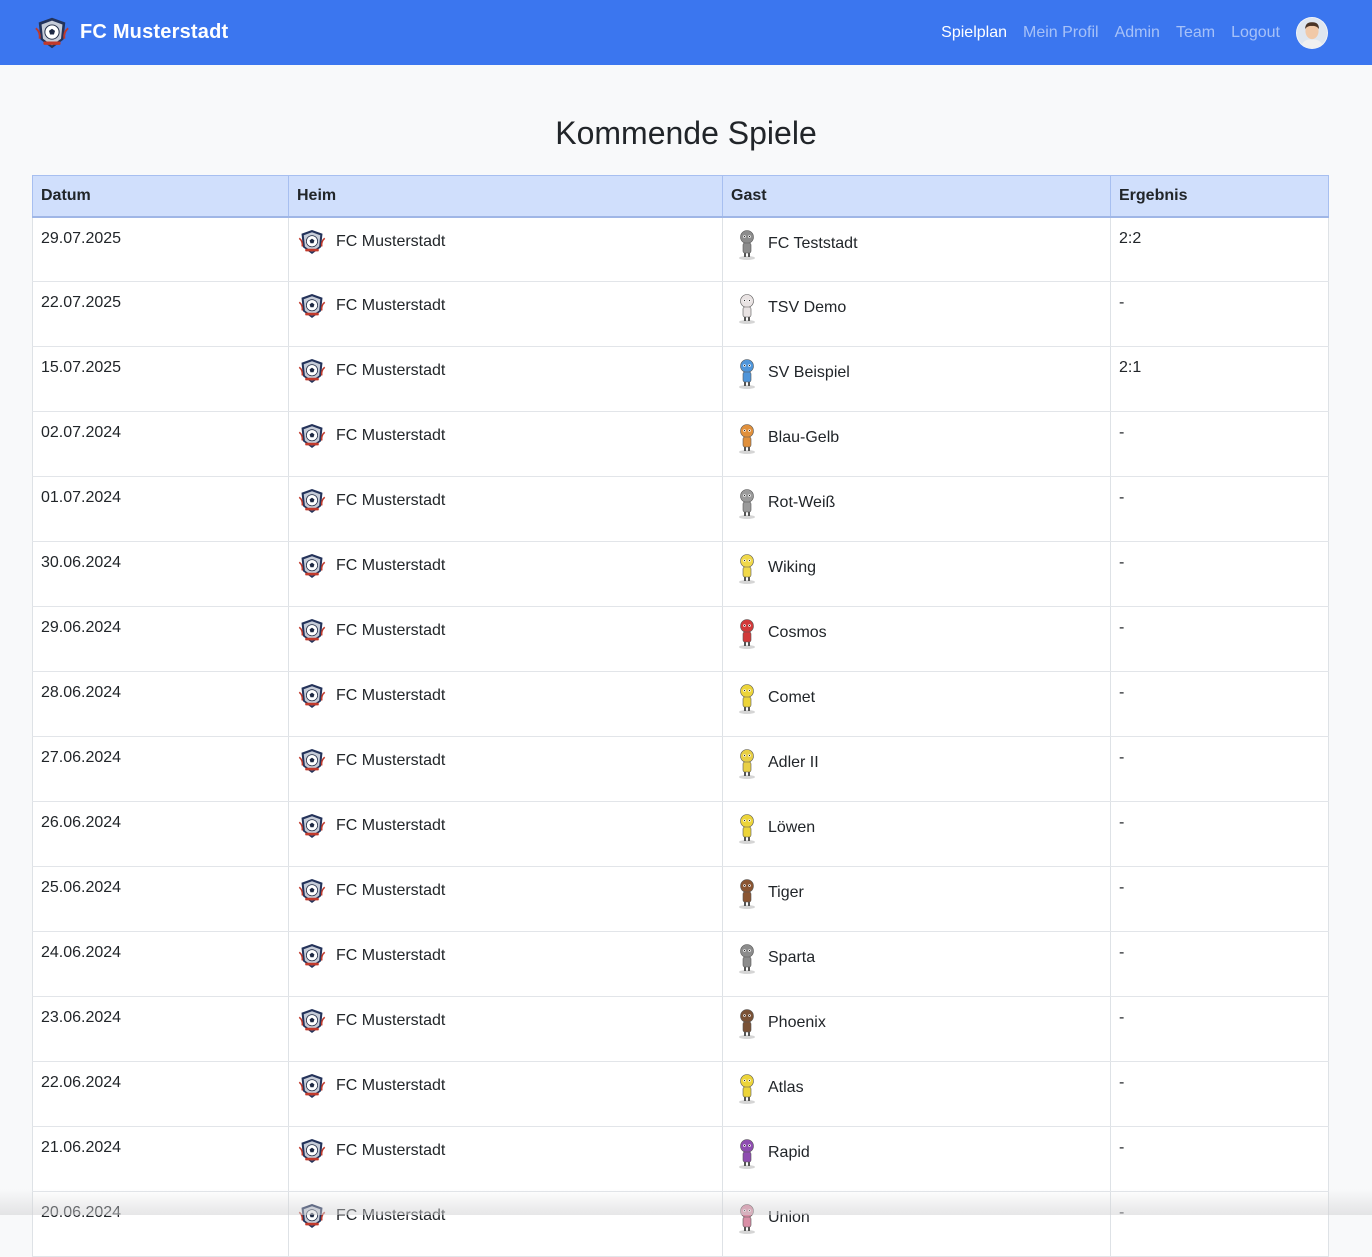  I want to click on column-header-gast: Gast, so click(916, 196).